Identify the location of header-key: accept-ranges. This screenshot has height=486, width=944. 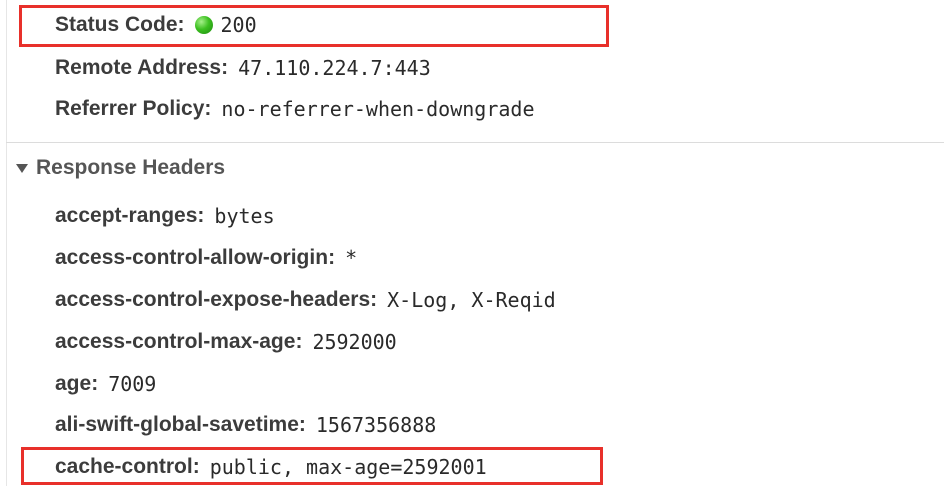
(126, 215).